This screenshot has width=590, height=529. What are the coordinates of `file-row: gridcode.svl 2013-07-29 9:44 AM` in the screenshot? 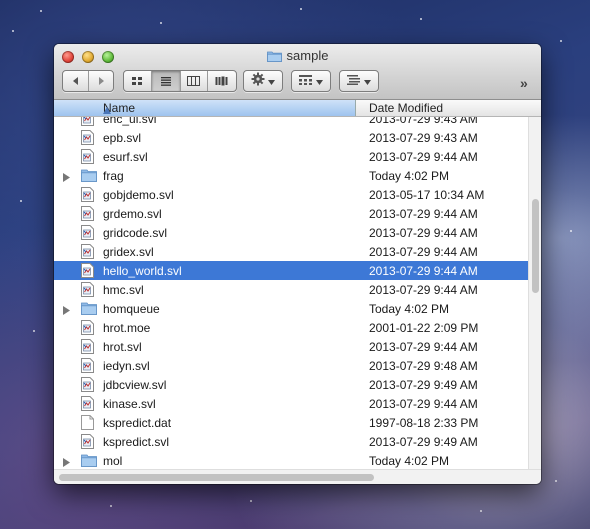 It's located at (291, 232).